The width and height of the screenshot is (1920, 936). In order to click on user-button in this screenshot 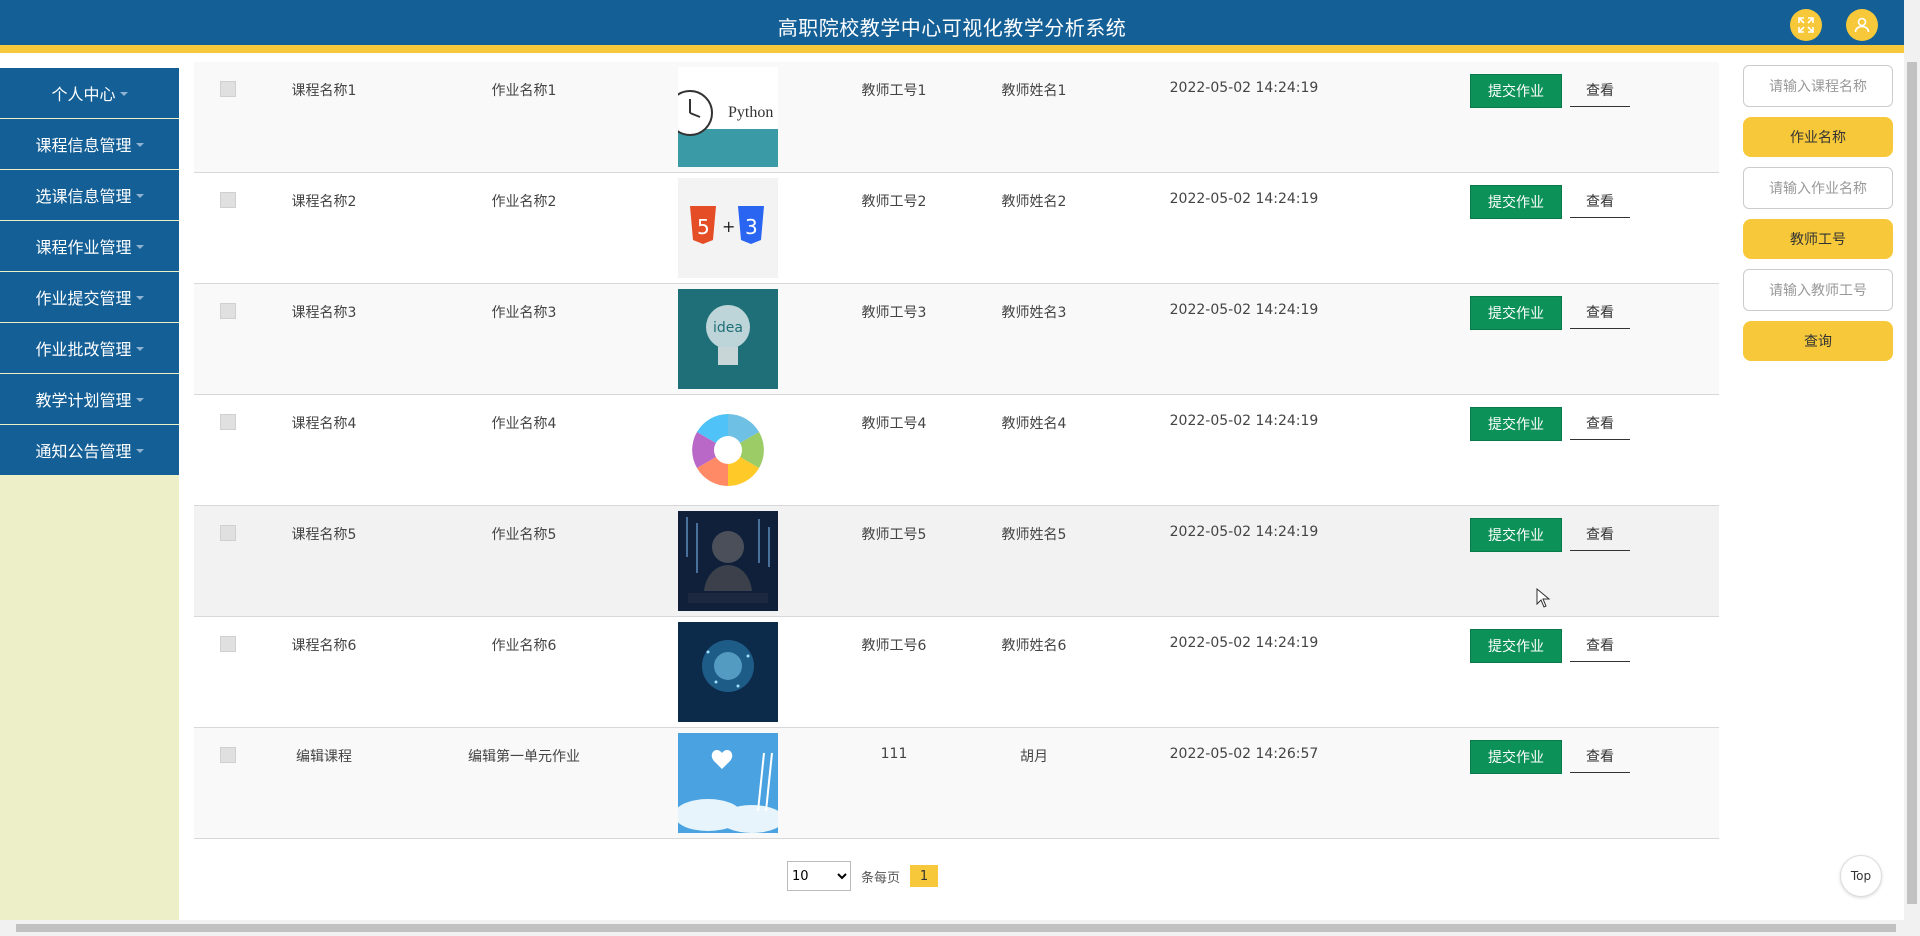, I will do `click(1862, 25)`.